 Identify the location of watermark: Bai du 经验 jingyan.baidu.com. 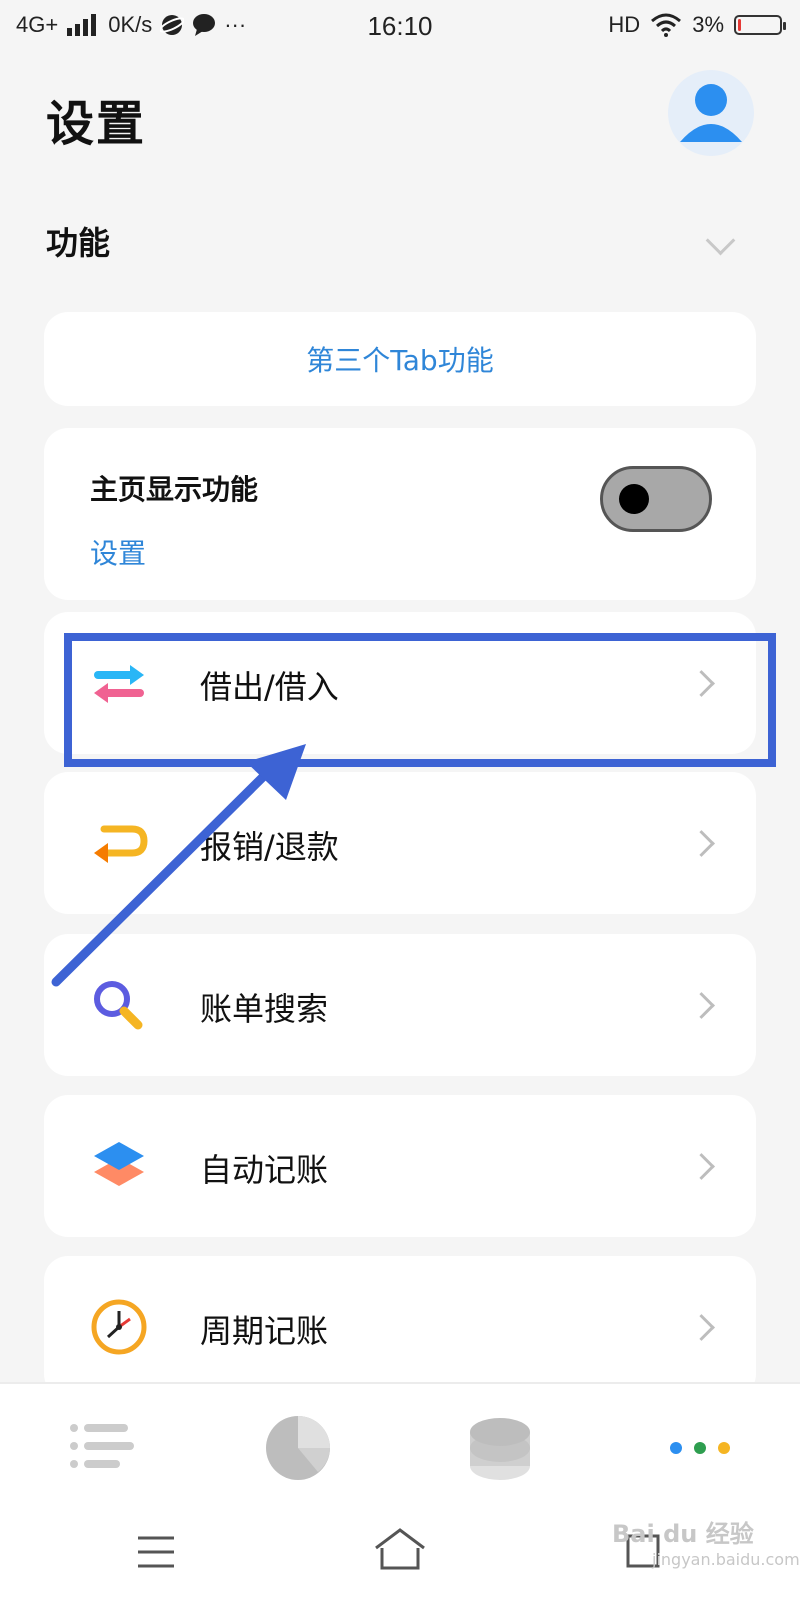
(706, 1550).